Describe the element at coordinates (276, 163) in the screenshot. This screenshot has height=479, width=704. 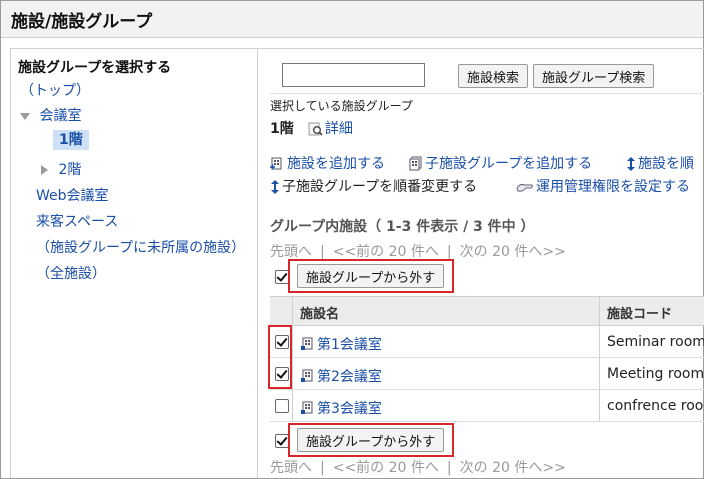
I see `add-facility-icon` at that location.